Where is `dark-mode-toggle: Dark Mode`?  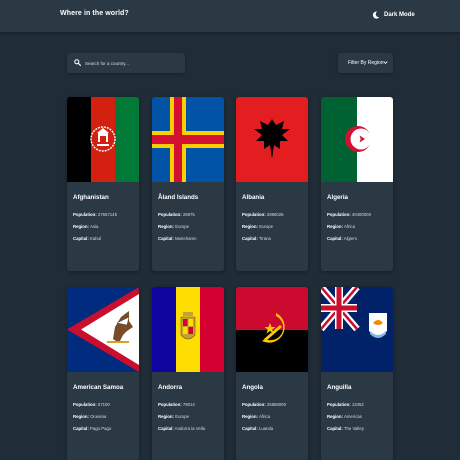 dark-mode-toggle: Dark Mode is located at coordinates (393, 15).